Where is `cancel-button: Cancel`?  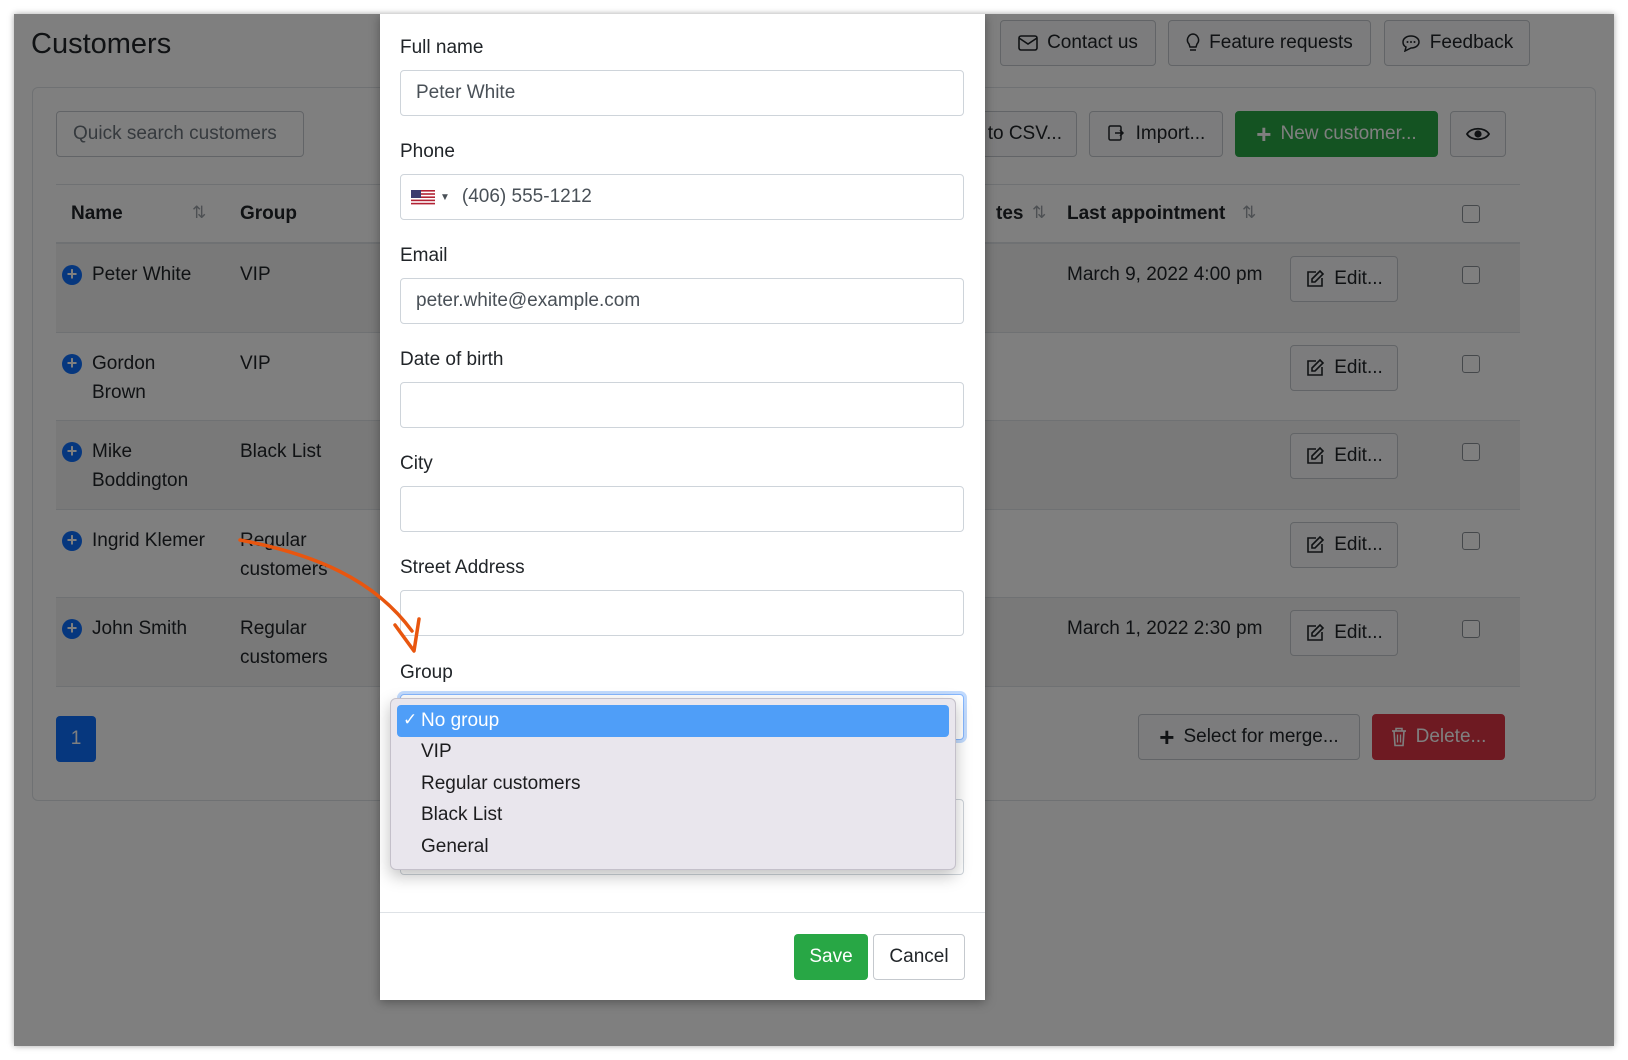
cancel-button: Cancel is located at coordinates (919, 957).